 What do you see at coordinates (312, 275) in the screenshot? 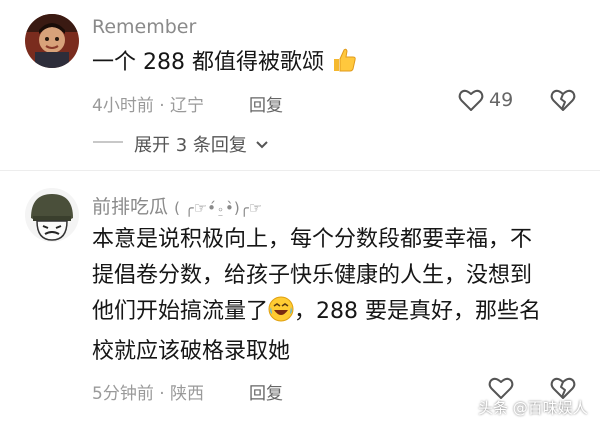
I see `comment-text-line: 提倡卷分数，给孩子快乐健康的人生，没想到` at bounding box center [312, 275].